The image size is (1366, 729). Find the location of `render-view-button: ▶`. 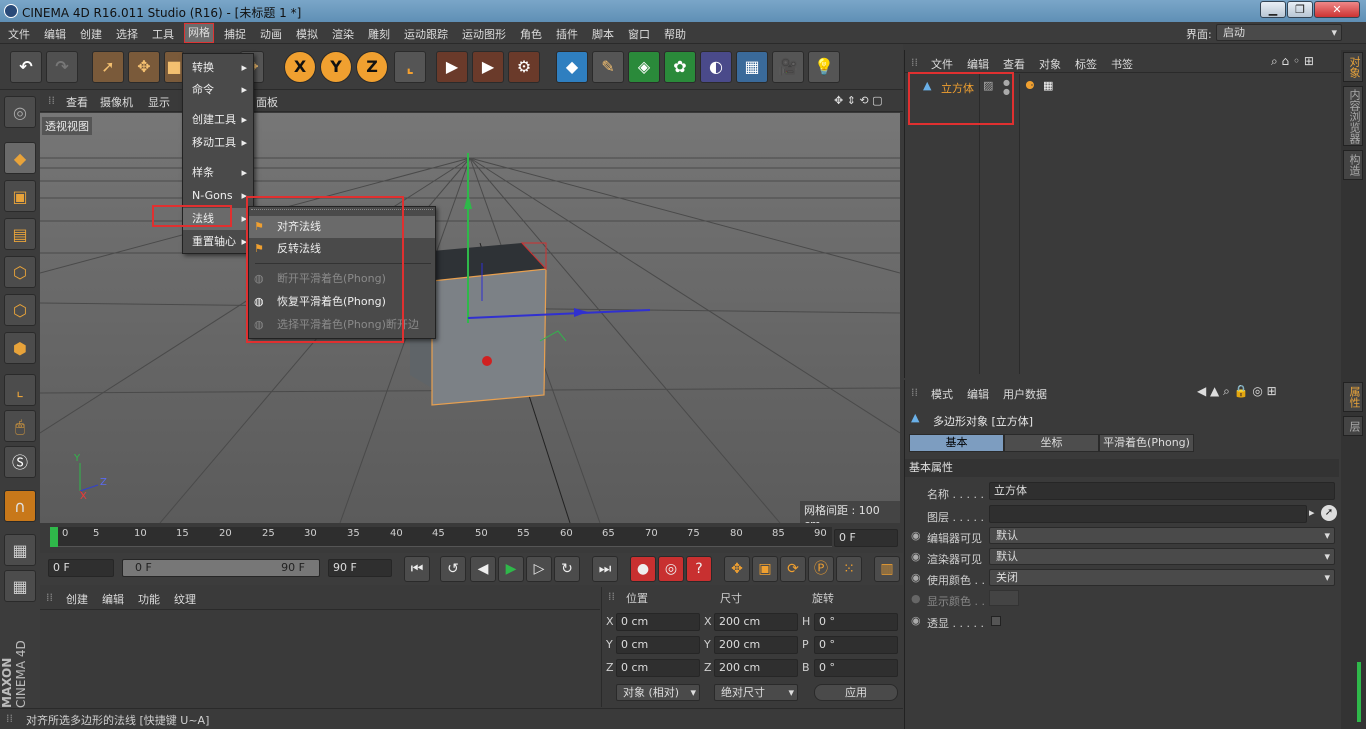

render-view-button: ▶ is located at coordinates (452, 67).